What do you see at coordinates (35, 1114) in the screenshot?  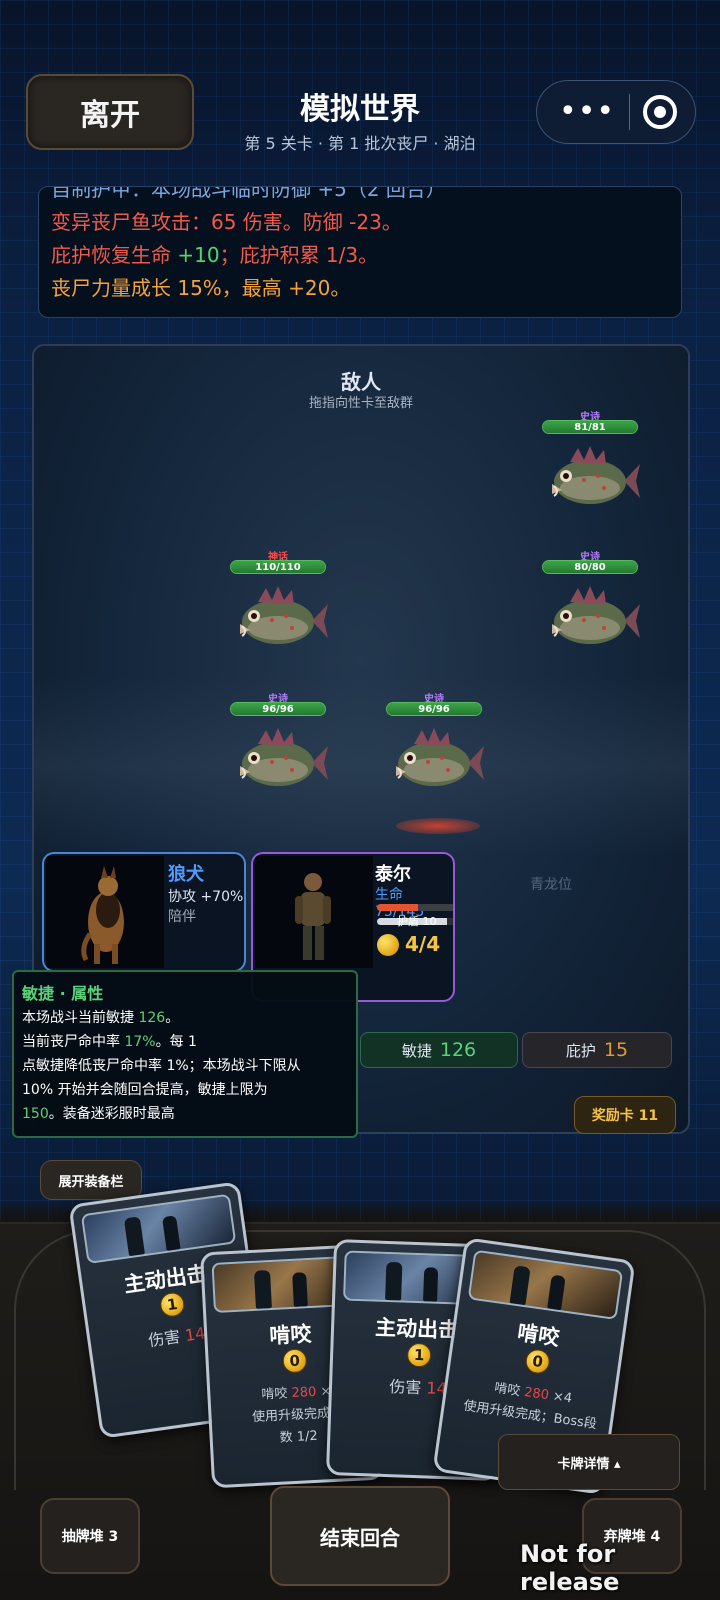 I see `tooltip-value: 150` at bounding box center [35, 1114].